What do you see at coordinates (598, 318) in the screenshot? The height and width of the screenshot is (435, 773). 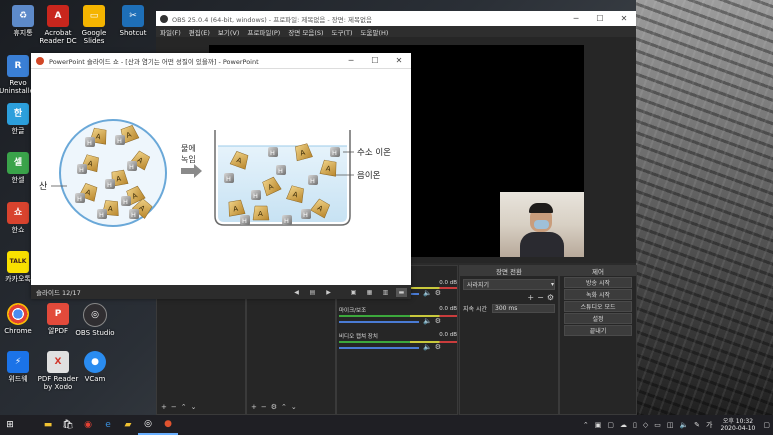 I see `settings-button: 설정` at bounding box center [598, 318].